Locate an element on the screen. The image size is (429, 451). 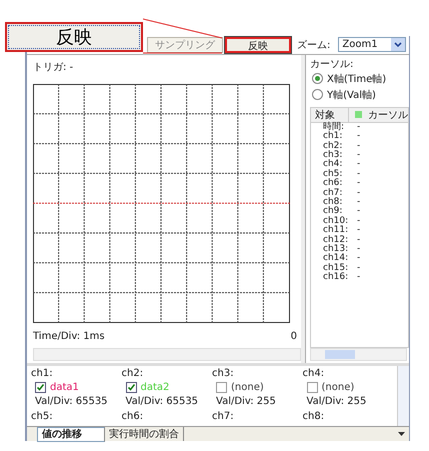
tab: 実行時間の割合 is located at coordinates (144, 434).